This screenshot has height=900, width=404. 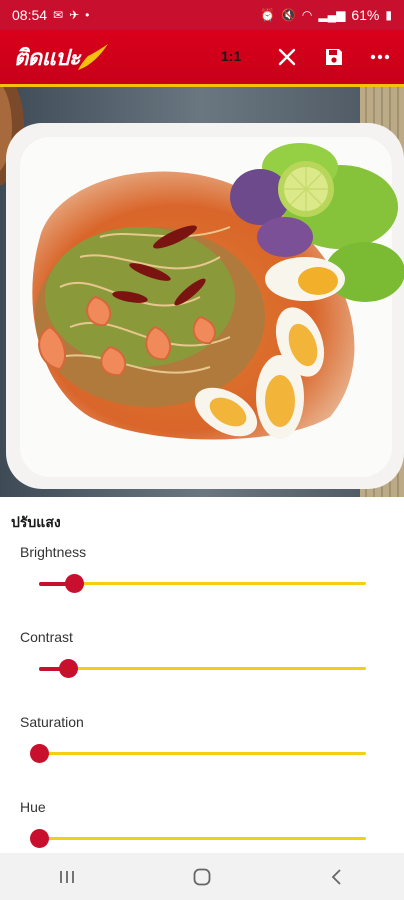 What do you see at coordinates (36, 523) in the screenshot?
I see `panel-title: ปรับแสง` at bounding box center [36, 523].